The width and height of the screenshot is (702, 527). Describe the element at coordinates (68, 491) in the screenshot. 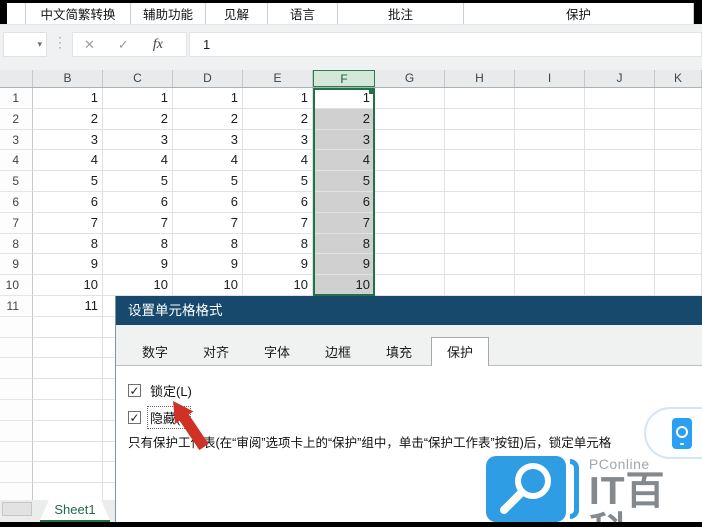

I see `cell-B20` at that location.